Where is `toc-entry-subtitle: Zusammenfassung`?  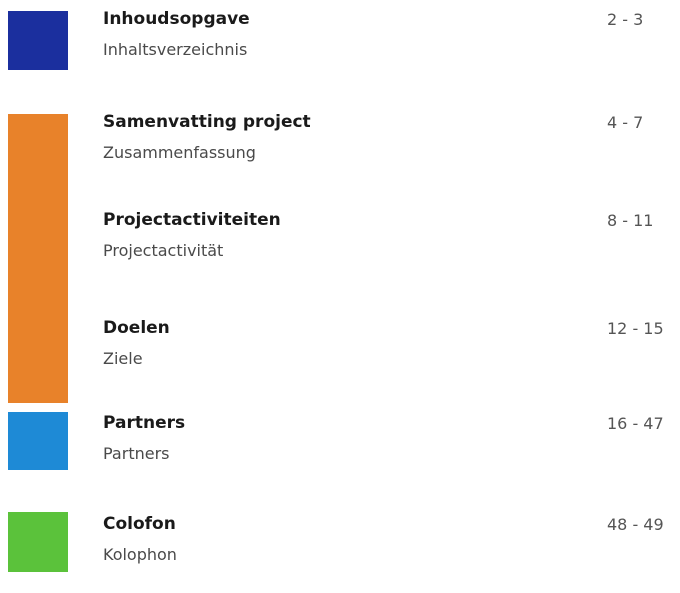 toc-entry-subtitle: Zusammenfassung is located at coordinates (179, 152).